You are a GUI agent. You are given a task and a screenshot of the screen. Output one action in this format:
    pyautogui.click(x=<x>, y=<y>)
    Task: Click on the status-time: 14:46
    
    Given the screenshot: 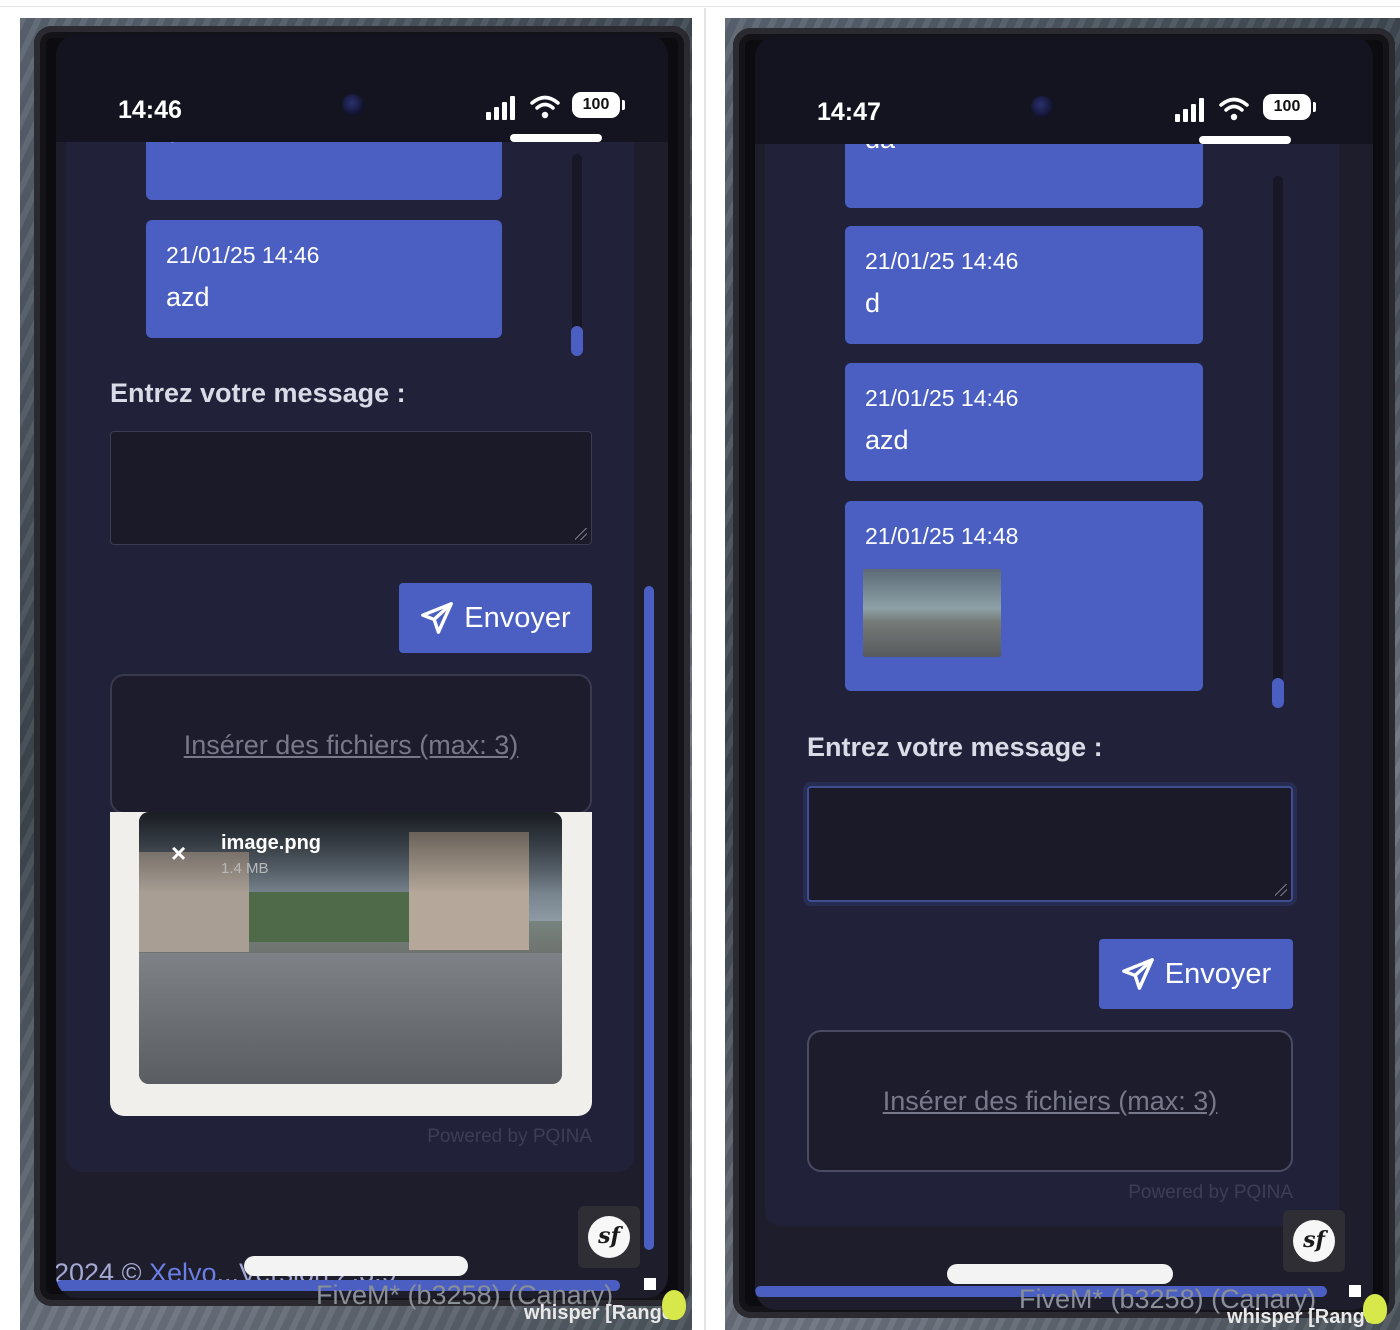 What is the action you would take?
    pyautogui.click(x=150, y=110)
    